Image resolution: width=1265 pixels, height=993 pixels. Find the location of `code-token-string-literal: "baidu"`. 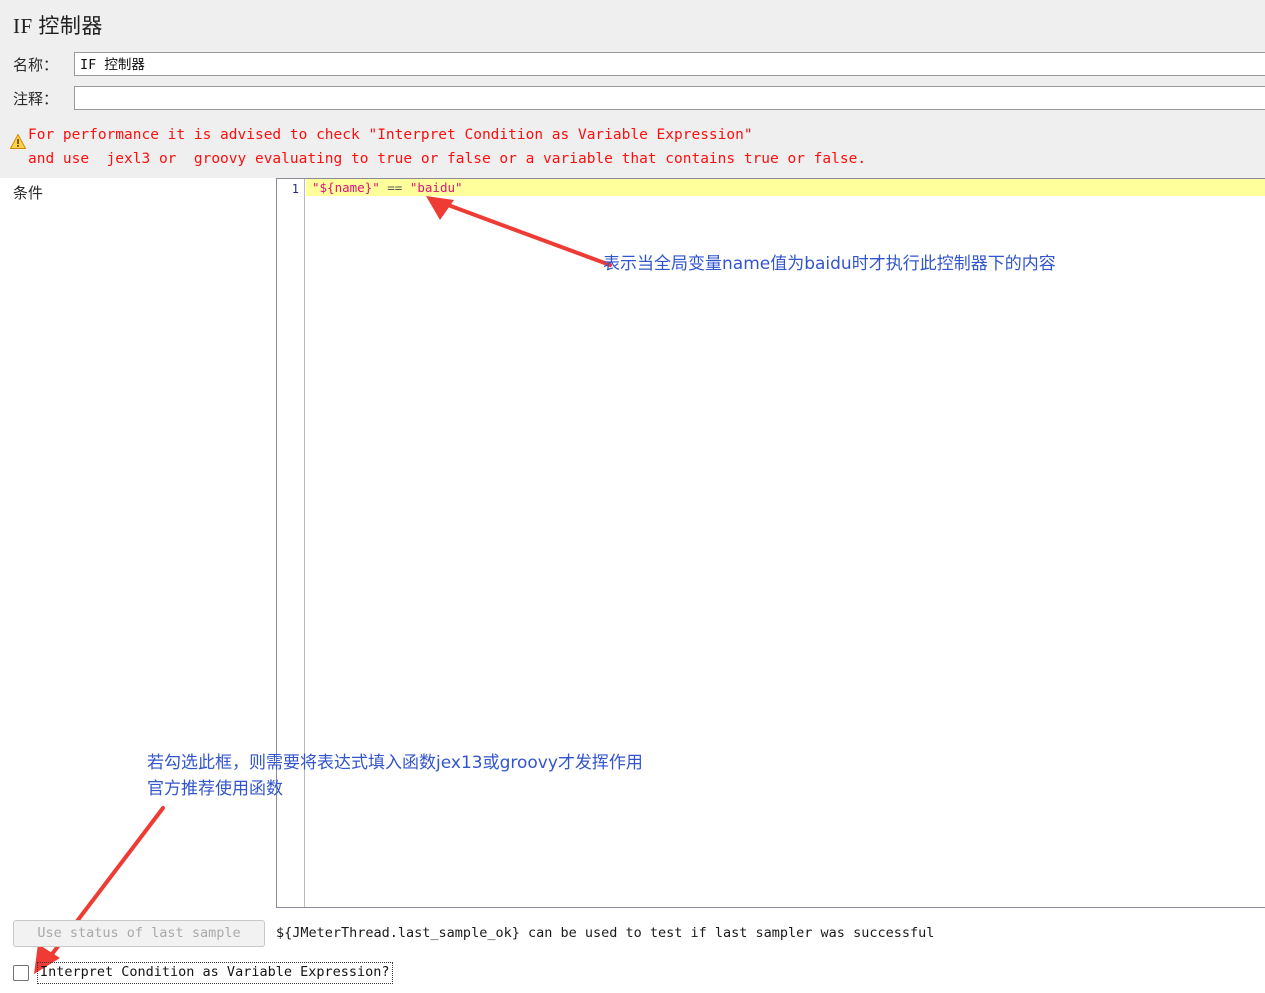

code-token-string-literal: "baidu" is located at coordinates (436, 187).